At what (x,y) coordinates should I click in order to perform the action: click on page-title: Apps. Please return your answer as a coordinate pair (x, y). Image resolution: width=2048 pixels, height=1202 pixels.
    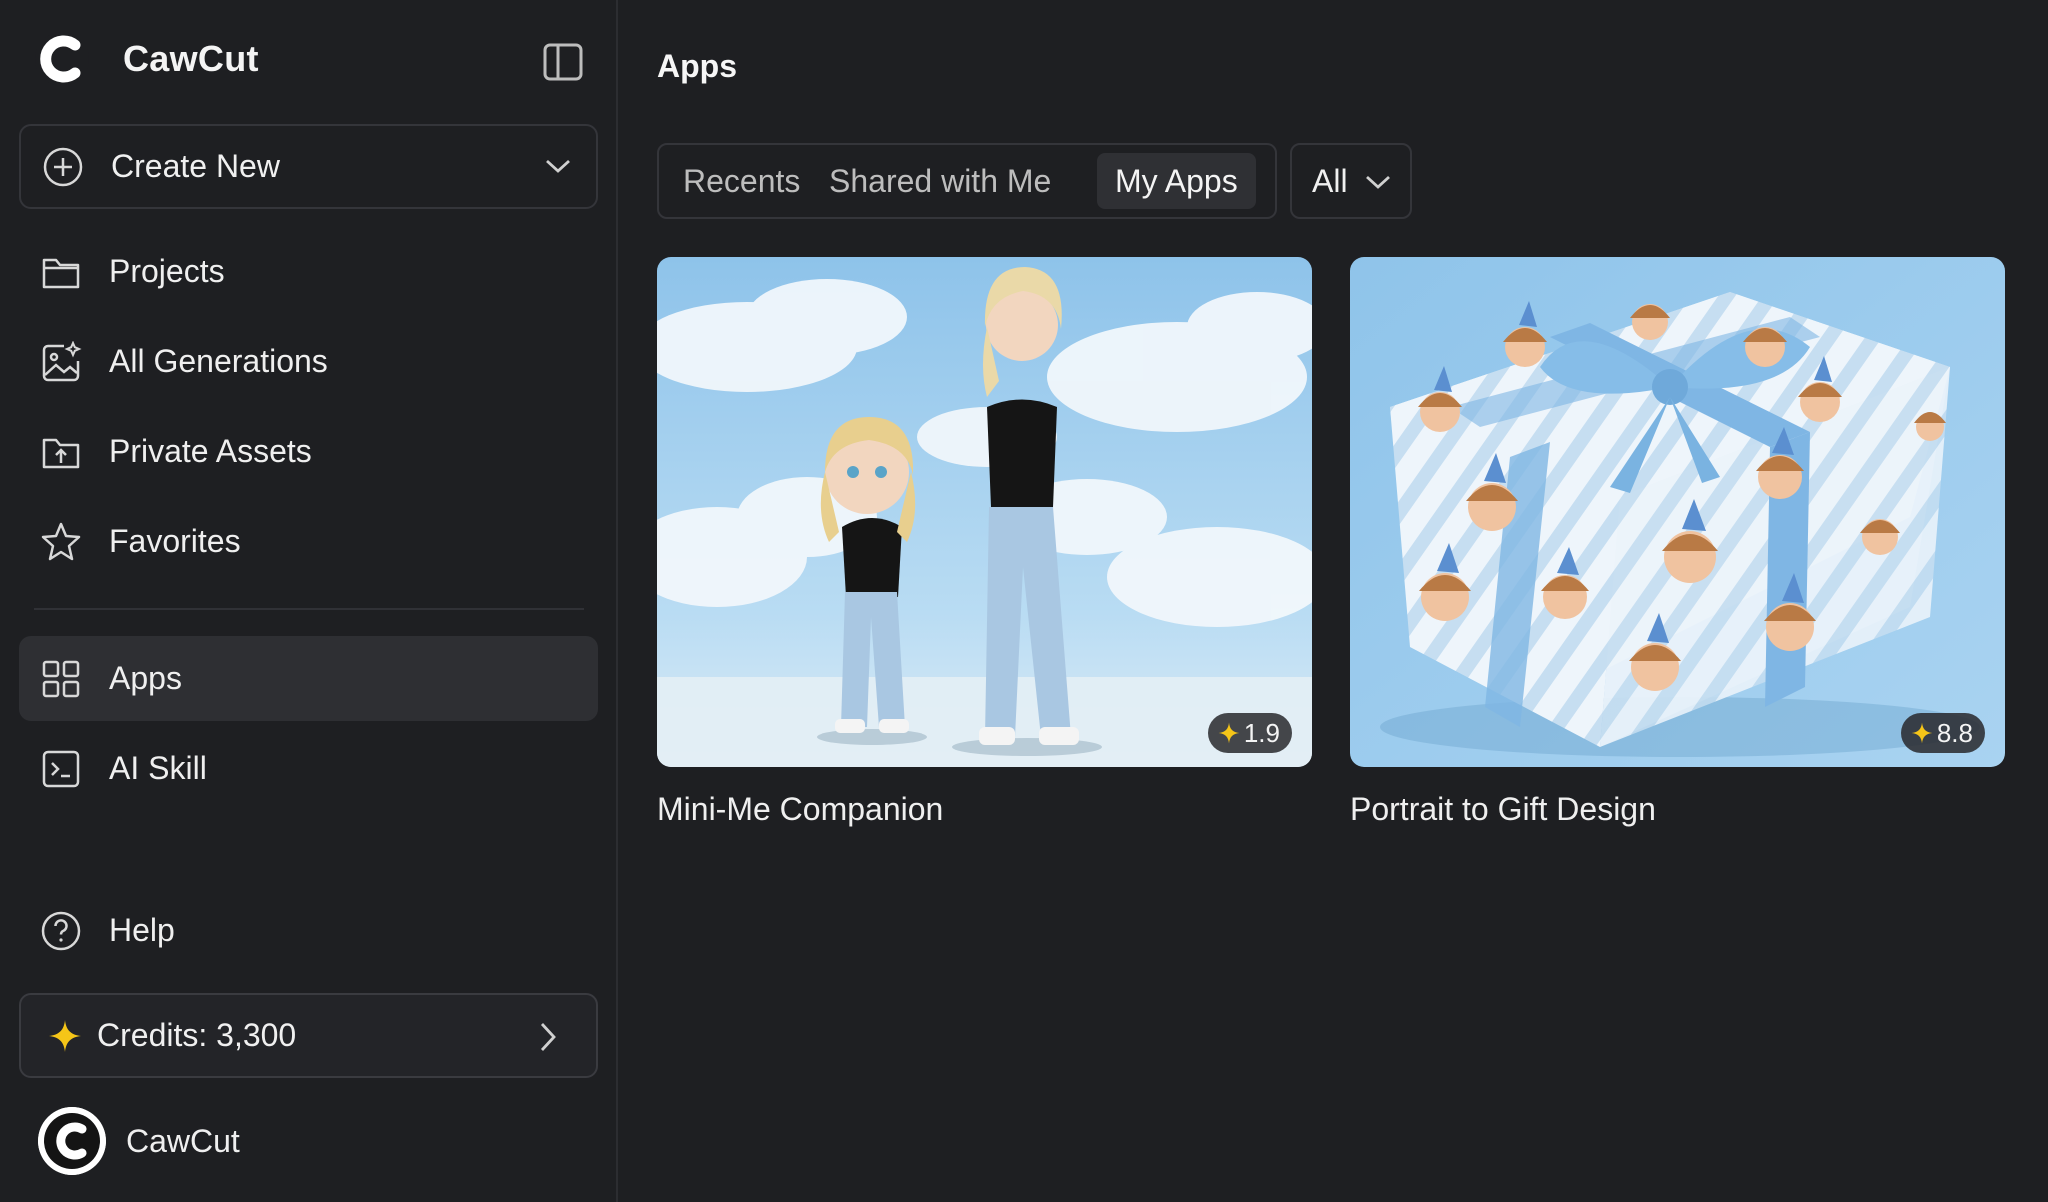
    Looking at the image, I should click on (697, 66).